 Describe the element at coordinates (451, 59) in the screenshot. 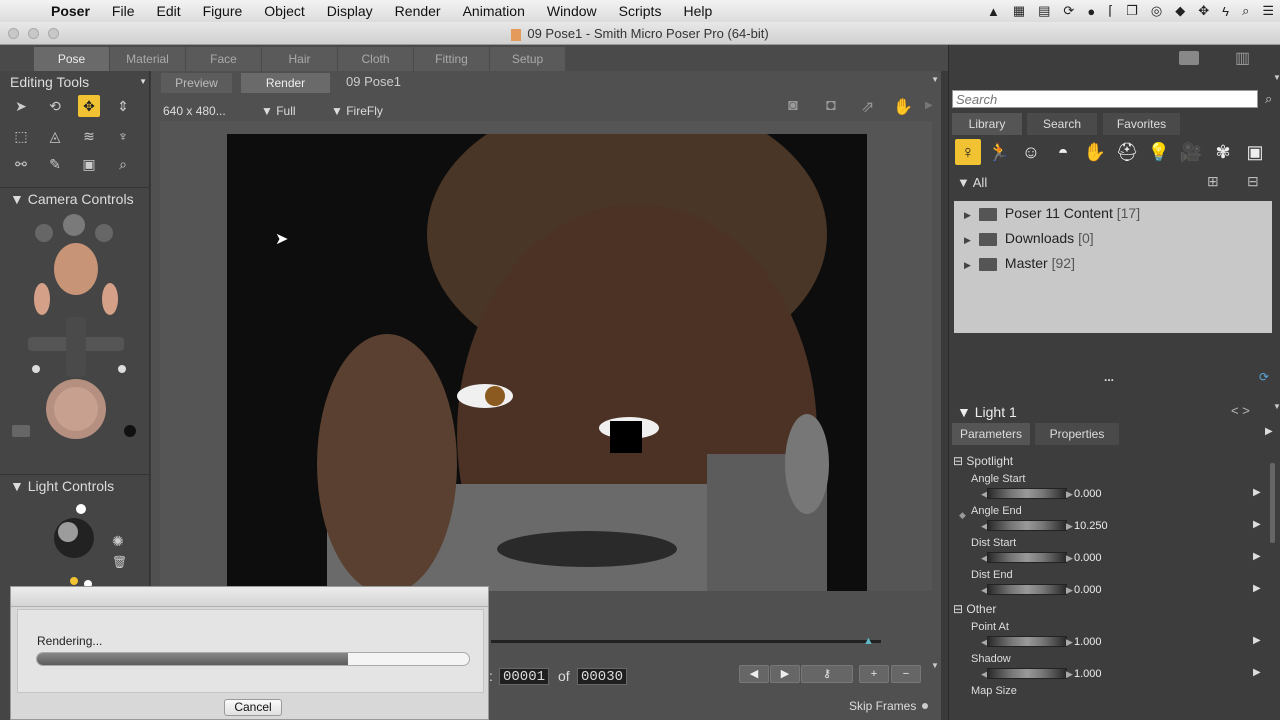

I see `tab-fitting: Fitting` at that location.